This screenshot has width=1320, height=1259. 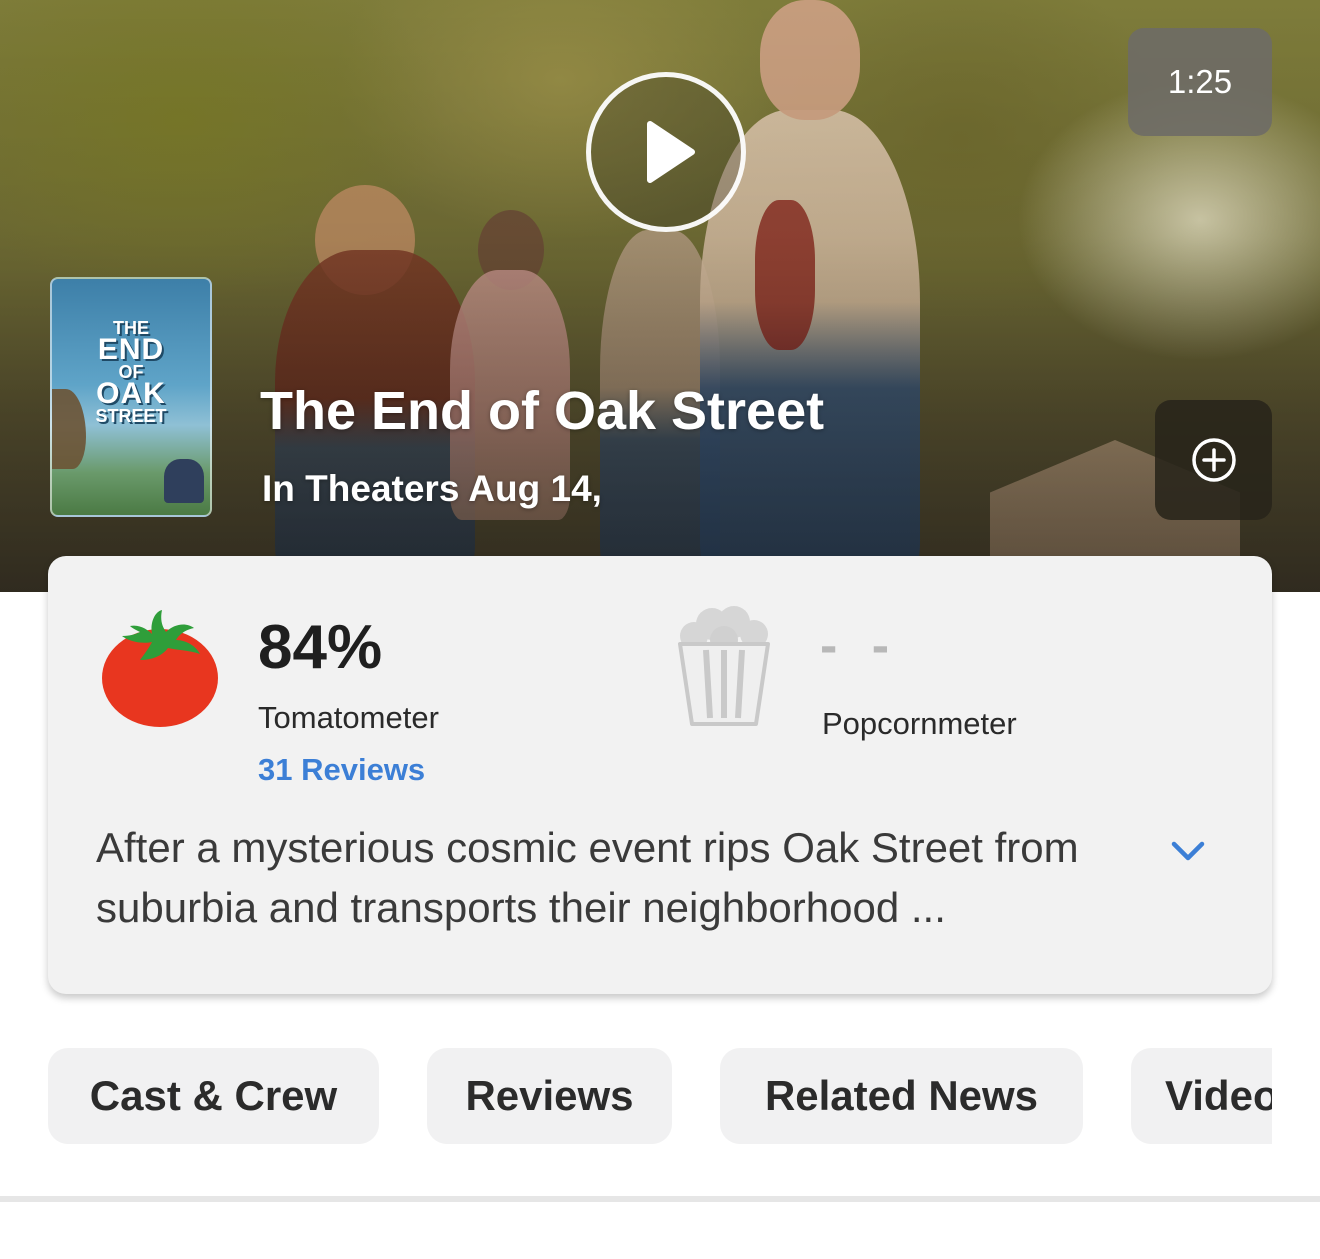 I want to click on popcornmeter-label: Popcornmeter, so click(x=919, y=723).